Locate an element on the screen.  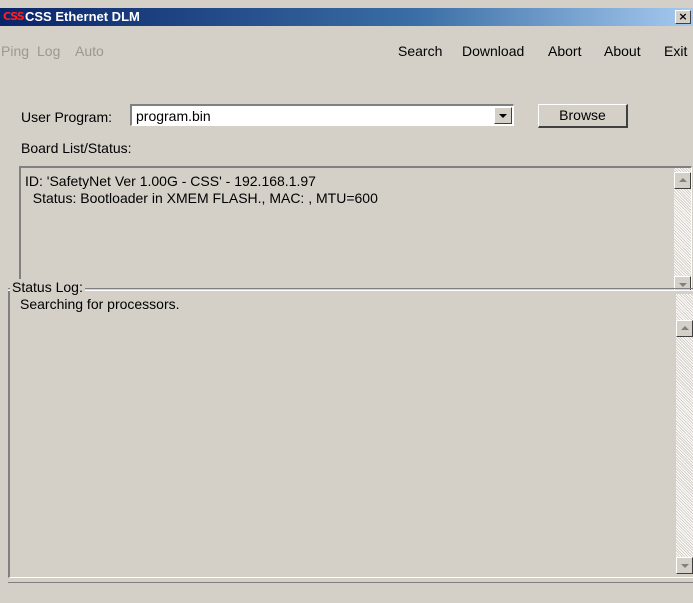
status-bar is located at coordinates (350, 592).